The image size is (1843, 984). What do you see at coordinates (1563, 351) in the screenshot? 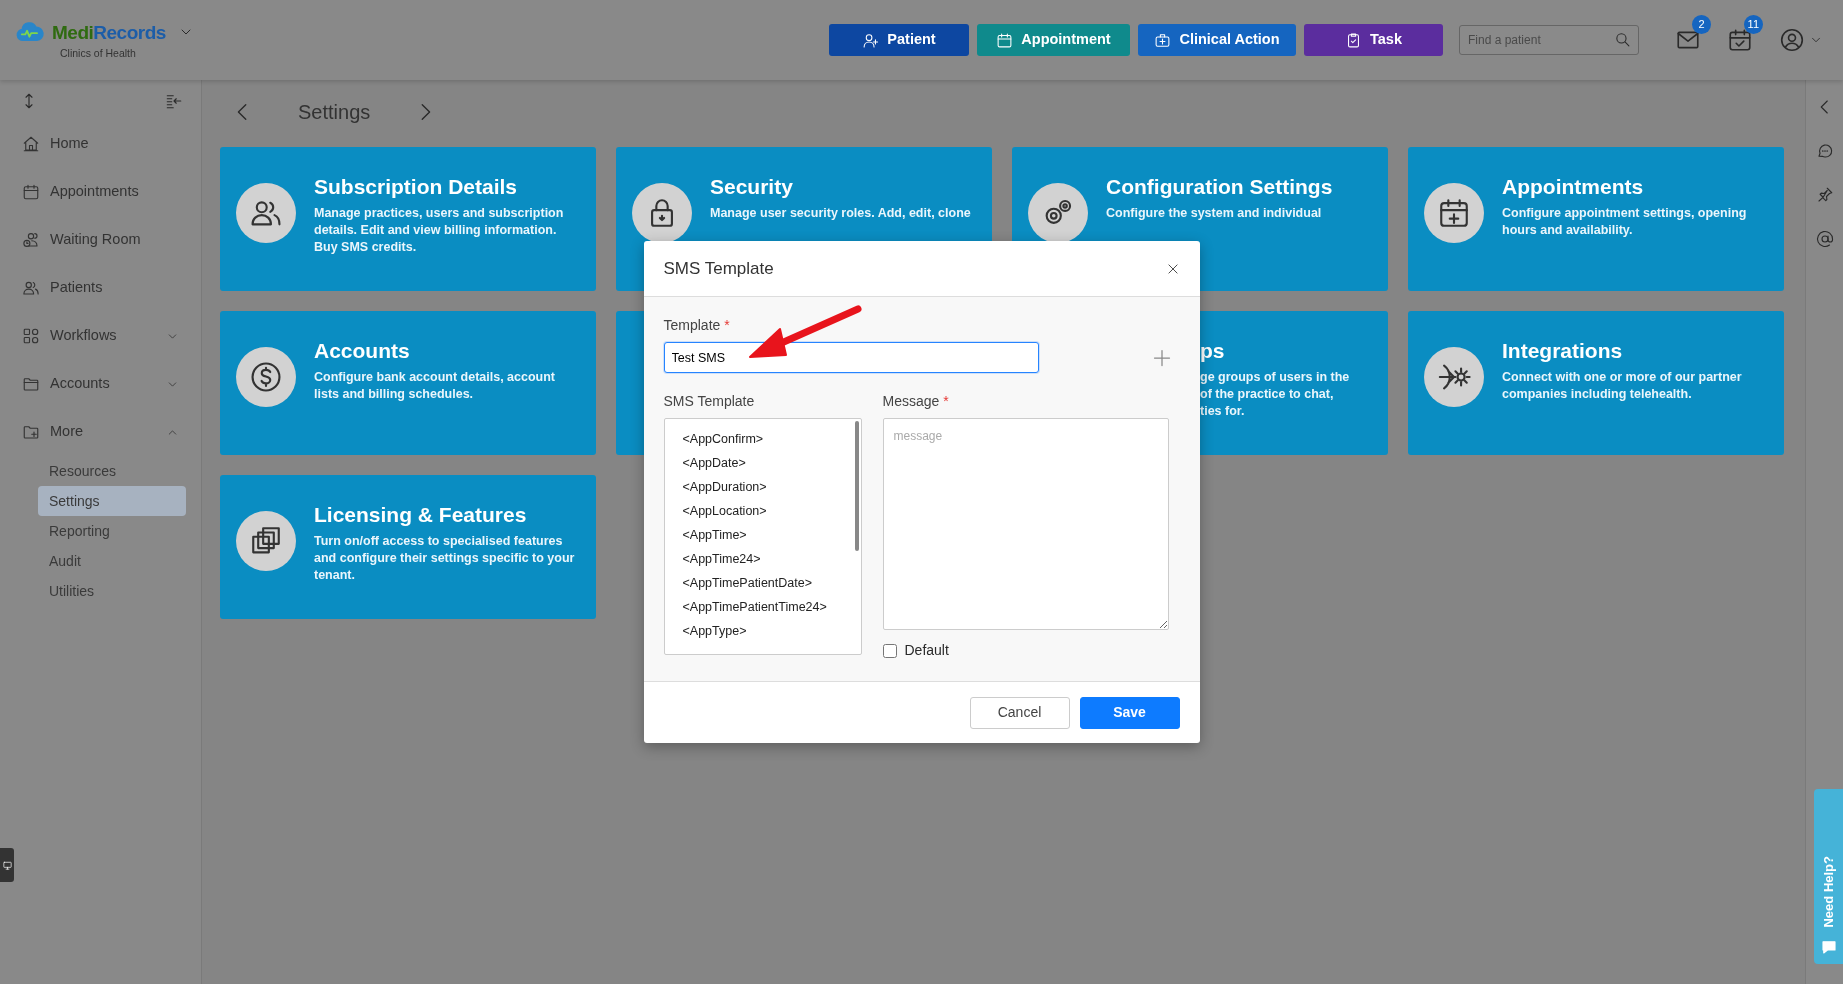
I see `card-title: Integrations` at bounding box center [1563, 351].